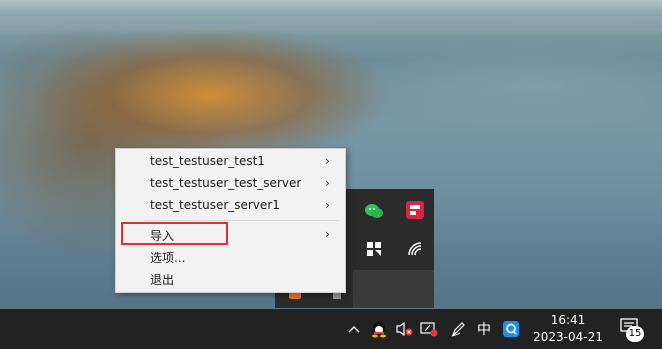 The image size is (662, 349). What do you see at coordinates (331, 26) in the screenshot?
I see `wallpaper-surf` at bounding box center [331, 26].